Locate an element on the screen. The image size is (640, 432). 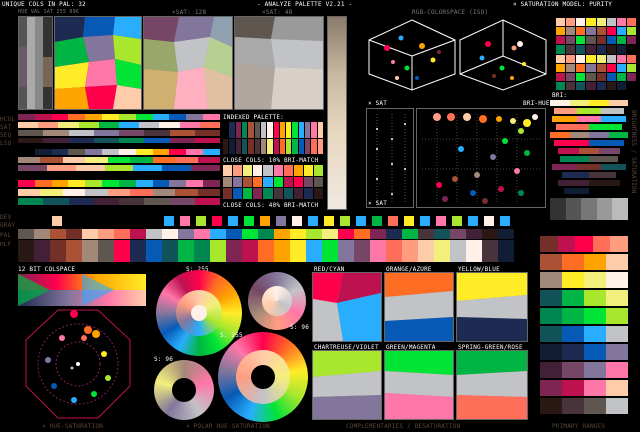
range-cyan is located at coordinates (584, 334).